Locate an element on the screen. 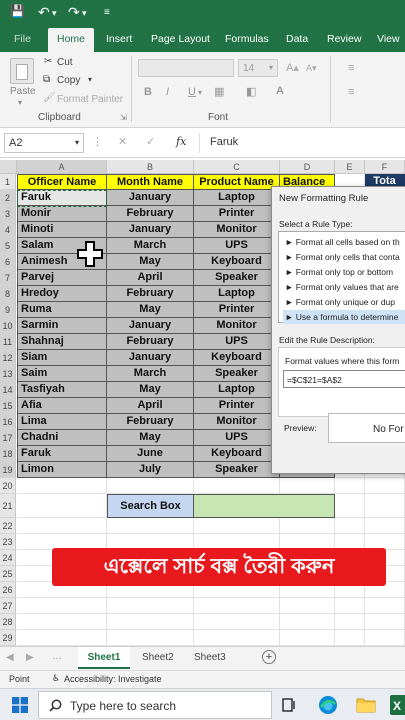  tab-insert: Insert is located at coordinates (119, 39).